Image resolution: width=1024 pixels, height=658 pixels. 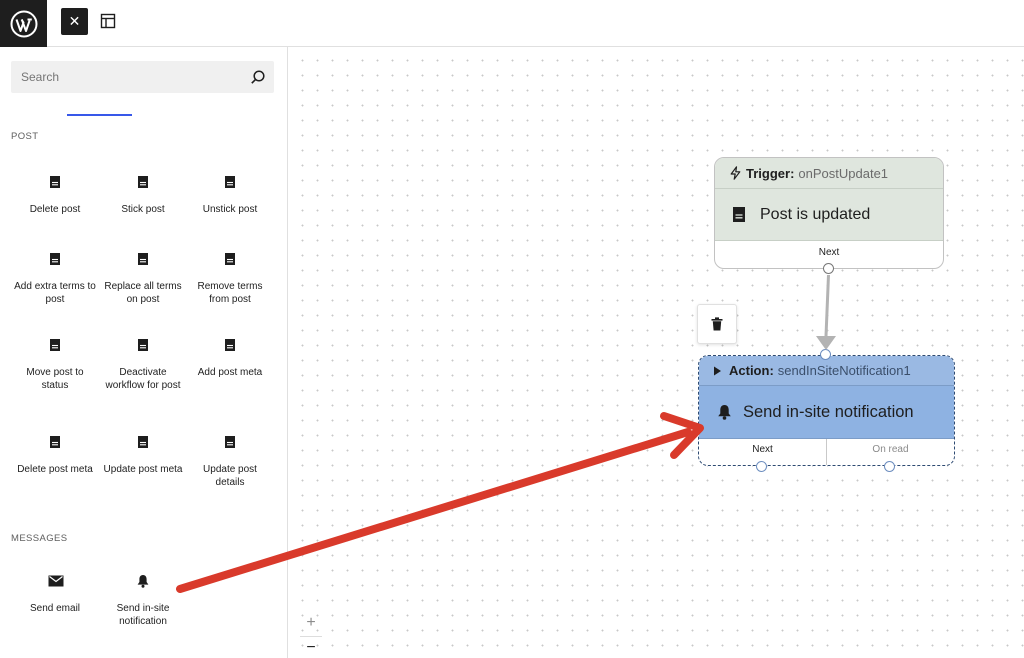 What do you see at coordinates (143, 196) in the screenshot?
I see `block-item-stick-post: Stick post` at bounding box center [143, 196].